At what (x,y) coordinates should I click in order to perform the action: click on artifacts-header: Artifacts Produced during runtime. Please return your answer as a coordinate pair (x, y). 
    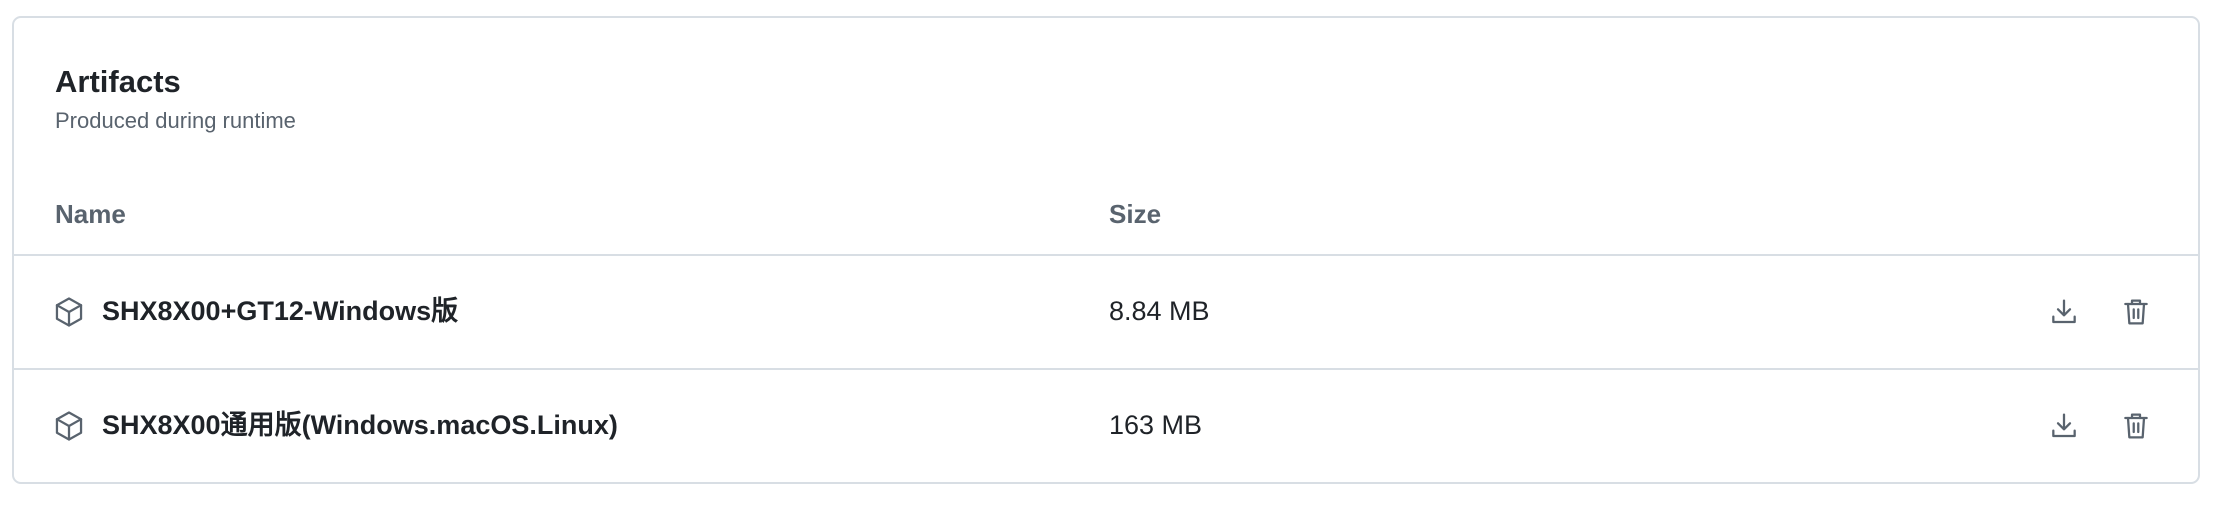
    Looking at the image, I should click on (175, 98).